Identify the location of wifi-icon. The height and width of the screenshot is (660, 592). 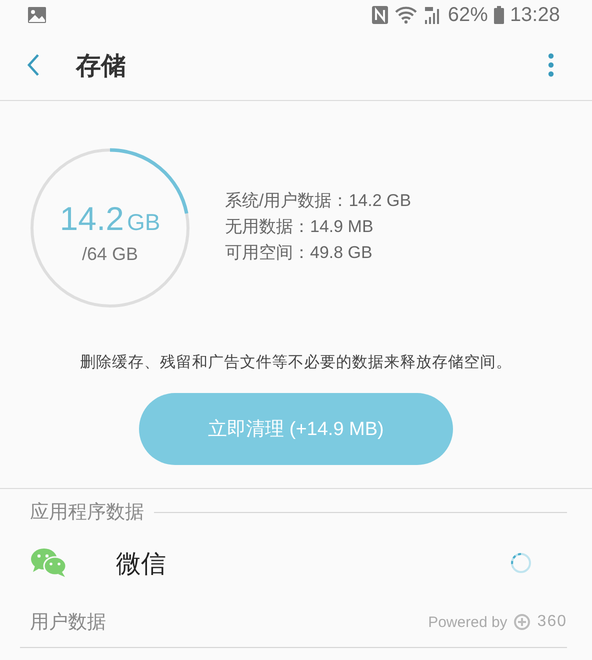
(406, 15).